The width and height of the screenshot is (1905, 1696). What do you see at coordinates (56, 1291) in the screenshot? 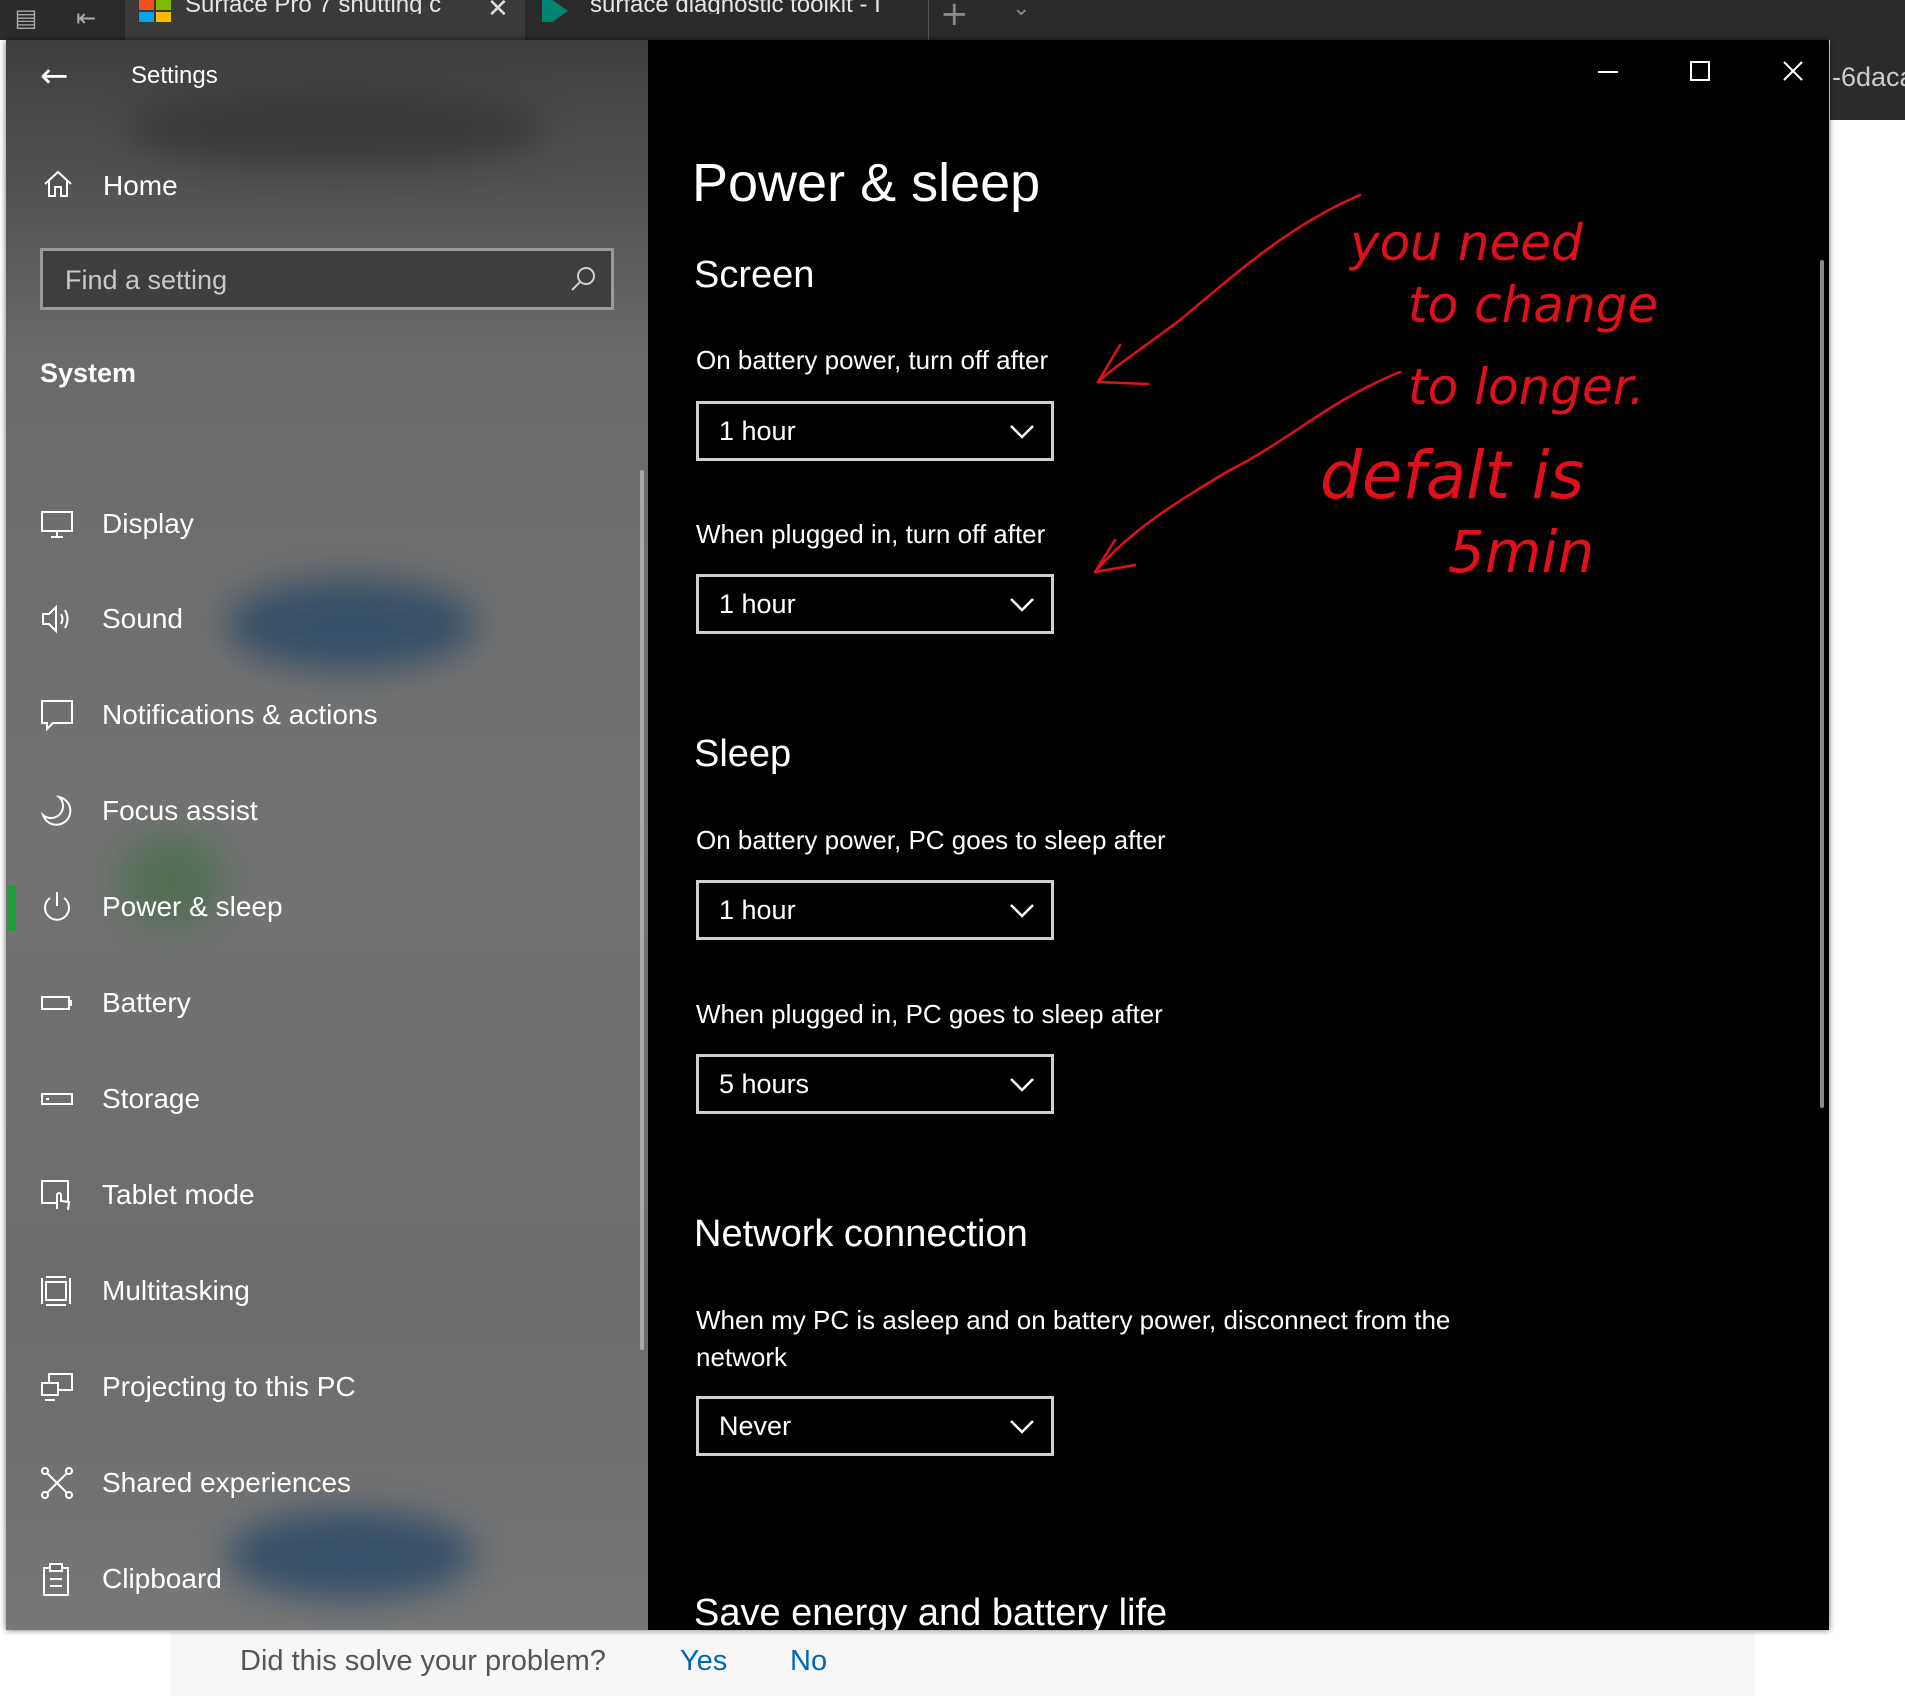
I see `multitasking-icon` at bounding box center [56, 1291].